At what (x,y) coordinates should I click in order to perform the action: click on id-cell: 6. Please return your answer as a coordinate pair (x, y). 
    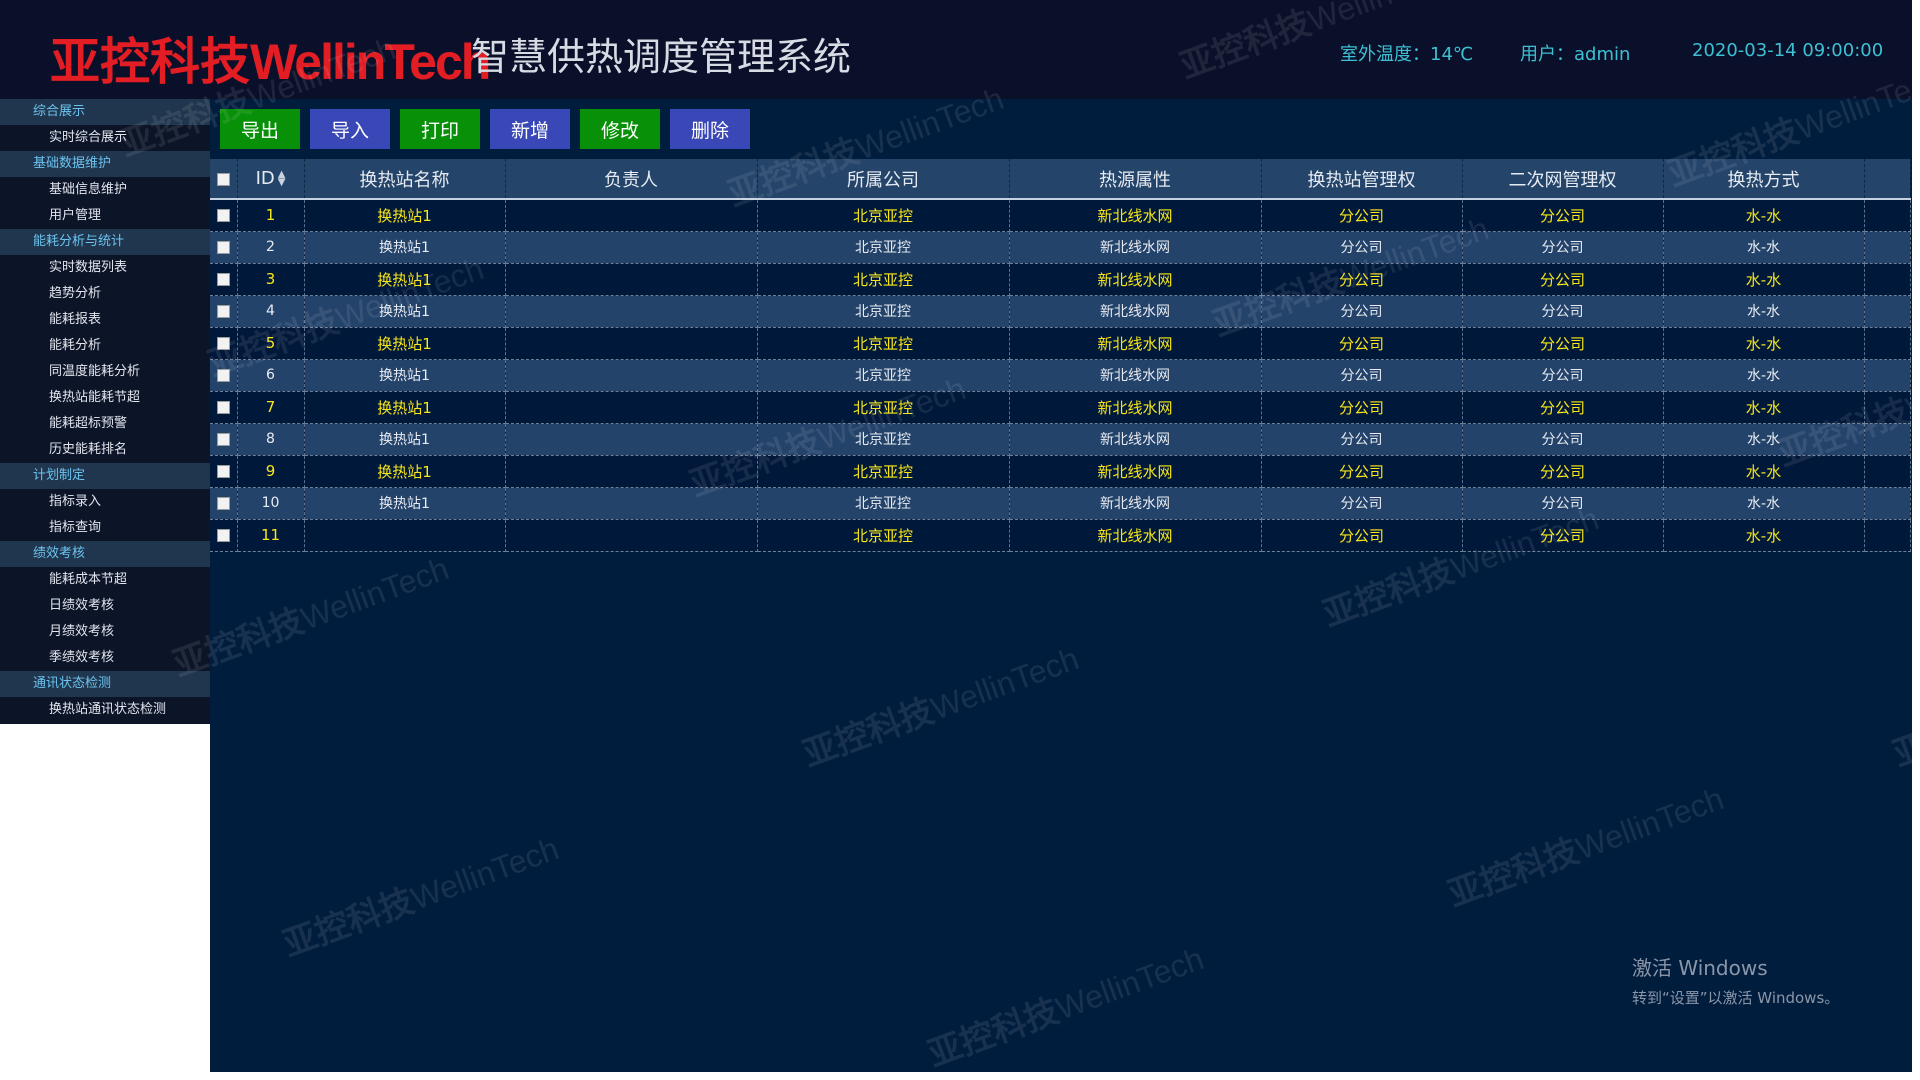
    Looking at the image, I should click on (271, 375).